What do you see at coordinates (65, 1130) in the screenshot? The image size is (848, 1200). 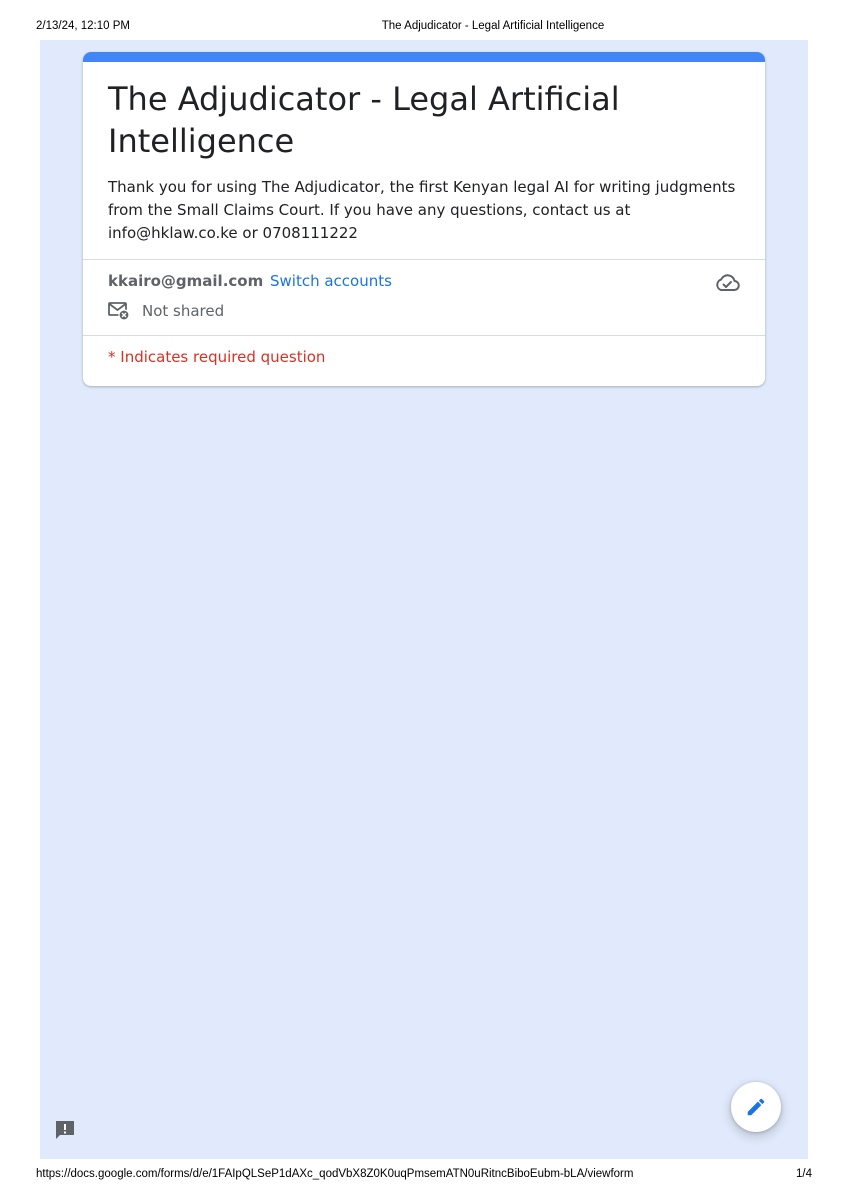 I see `feedback-icon` at bounding box center [65, 1130].